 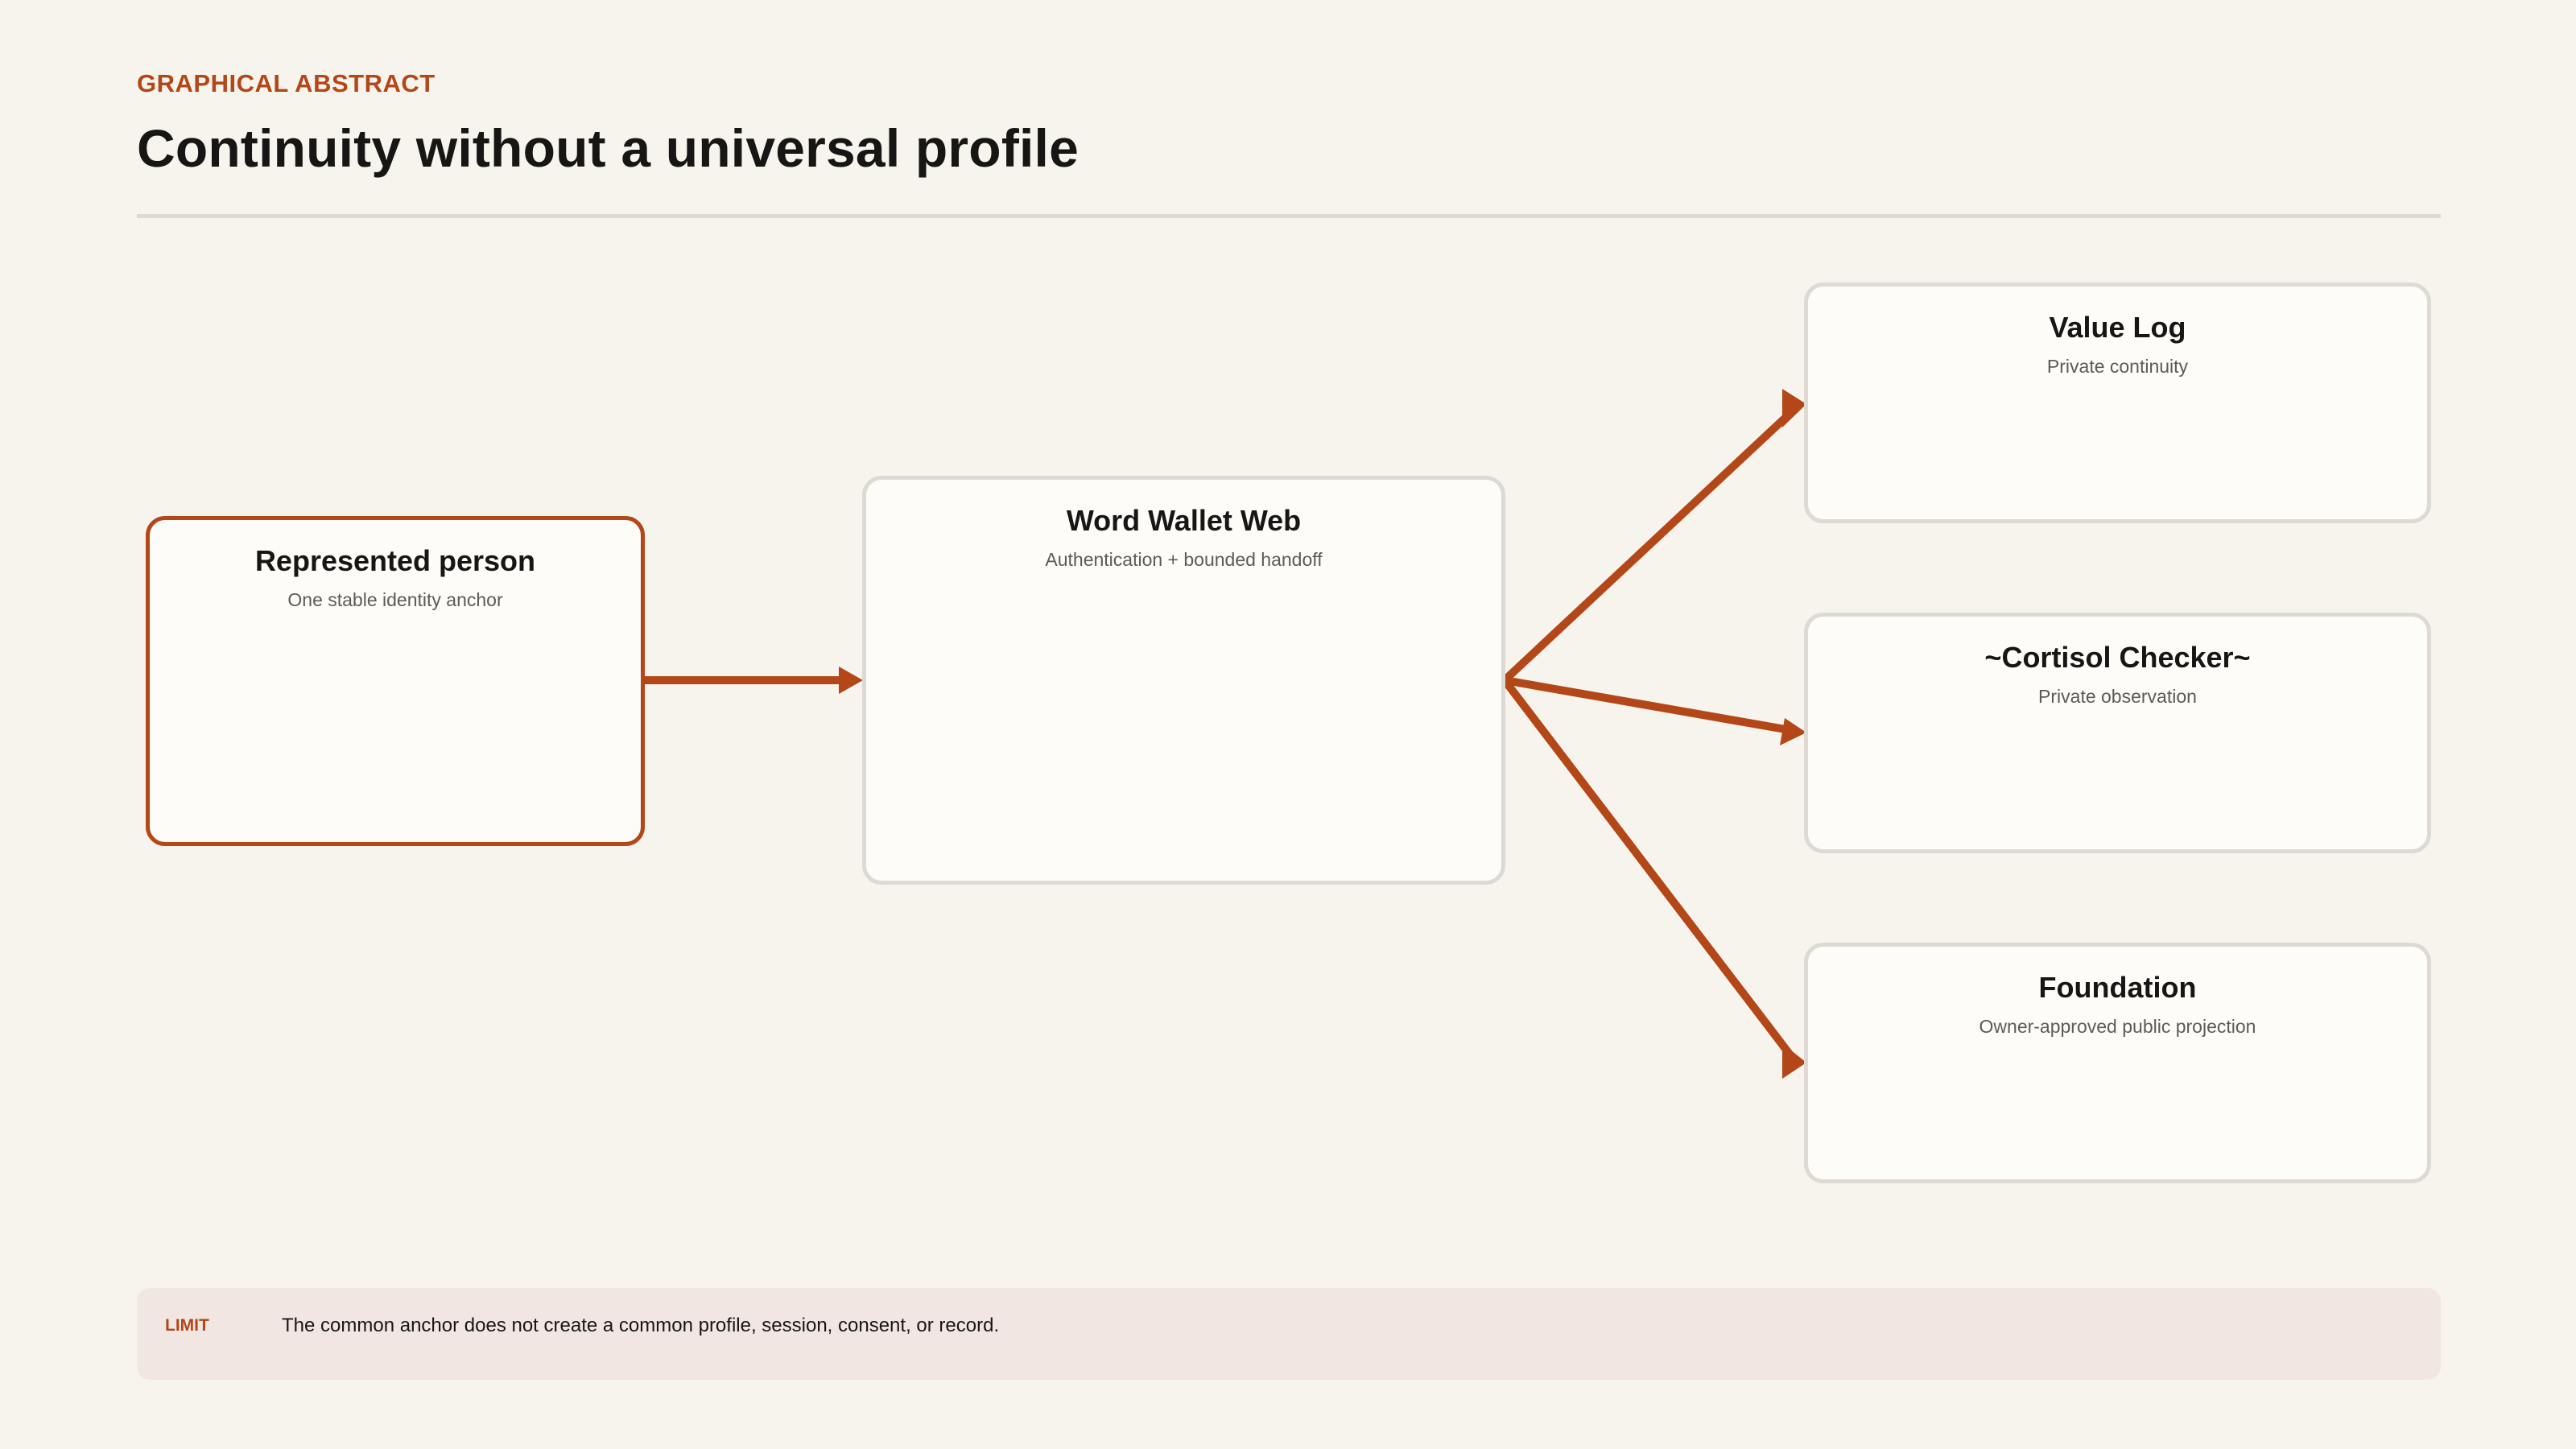 I want to click on node-title: ~Cortisol Checker~, so click(x=2117, y=657).